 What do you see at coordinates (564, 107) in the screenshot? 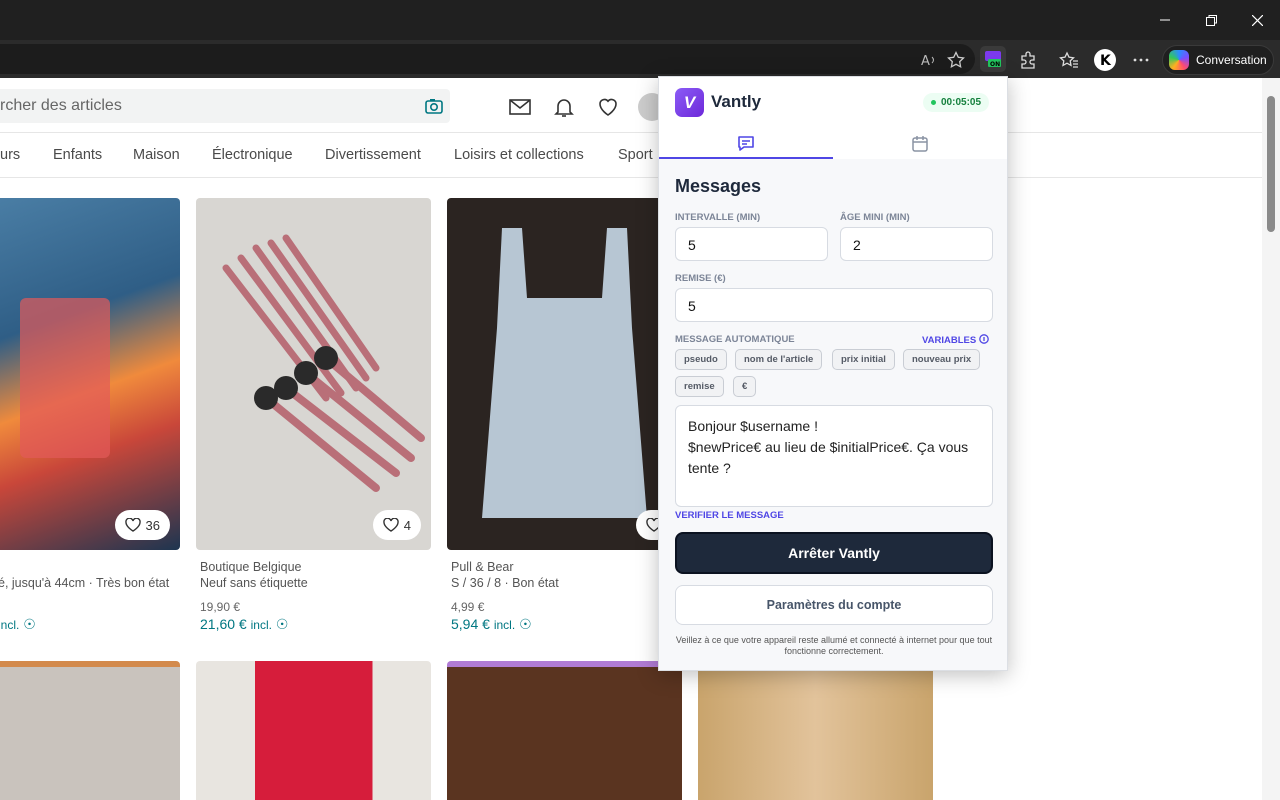
I see `notifications-bell-icon` at bounding box center [564, 107].